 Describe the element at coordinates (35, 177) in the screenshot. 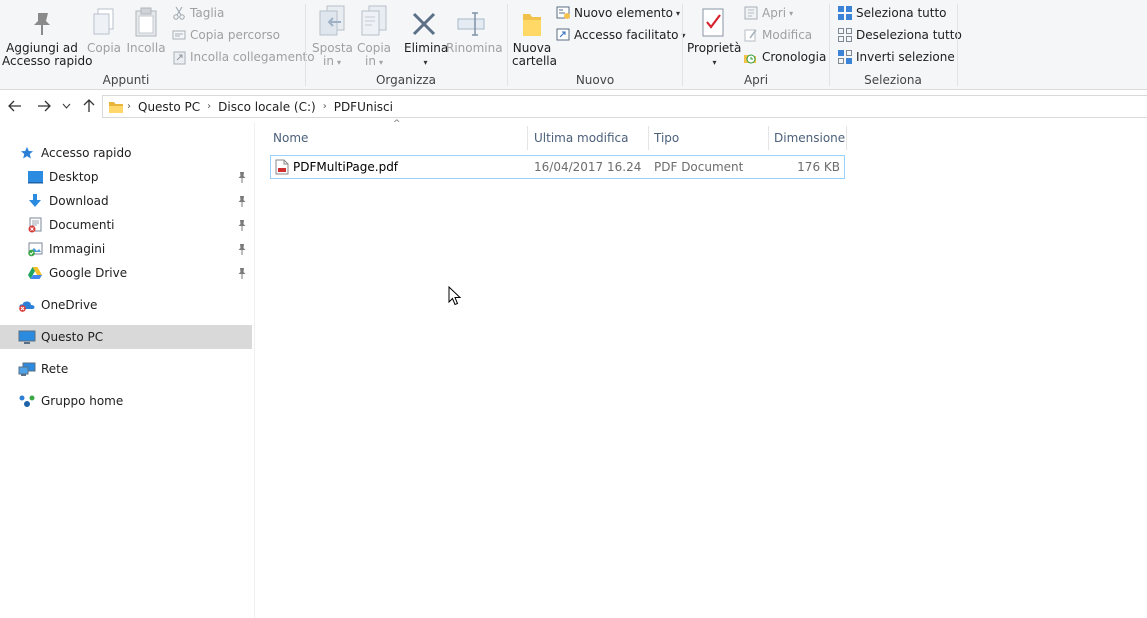

I see `desktop-icon` at that location.